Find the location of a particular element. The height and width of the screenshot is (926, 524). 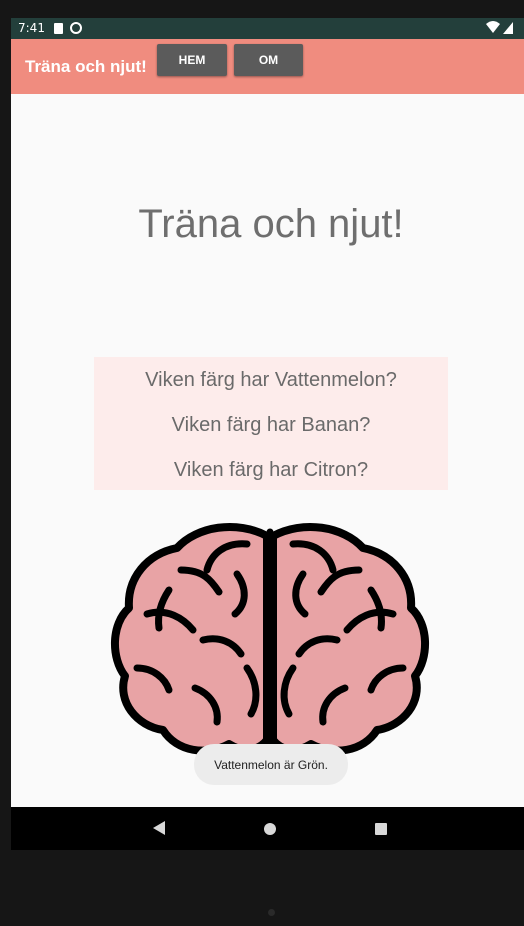

app-bar: Träna och njut! HEM OM is located at coordinates (267, 66).